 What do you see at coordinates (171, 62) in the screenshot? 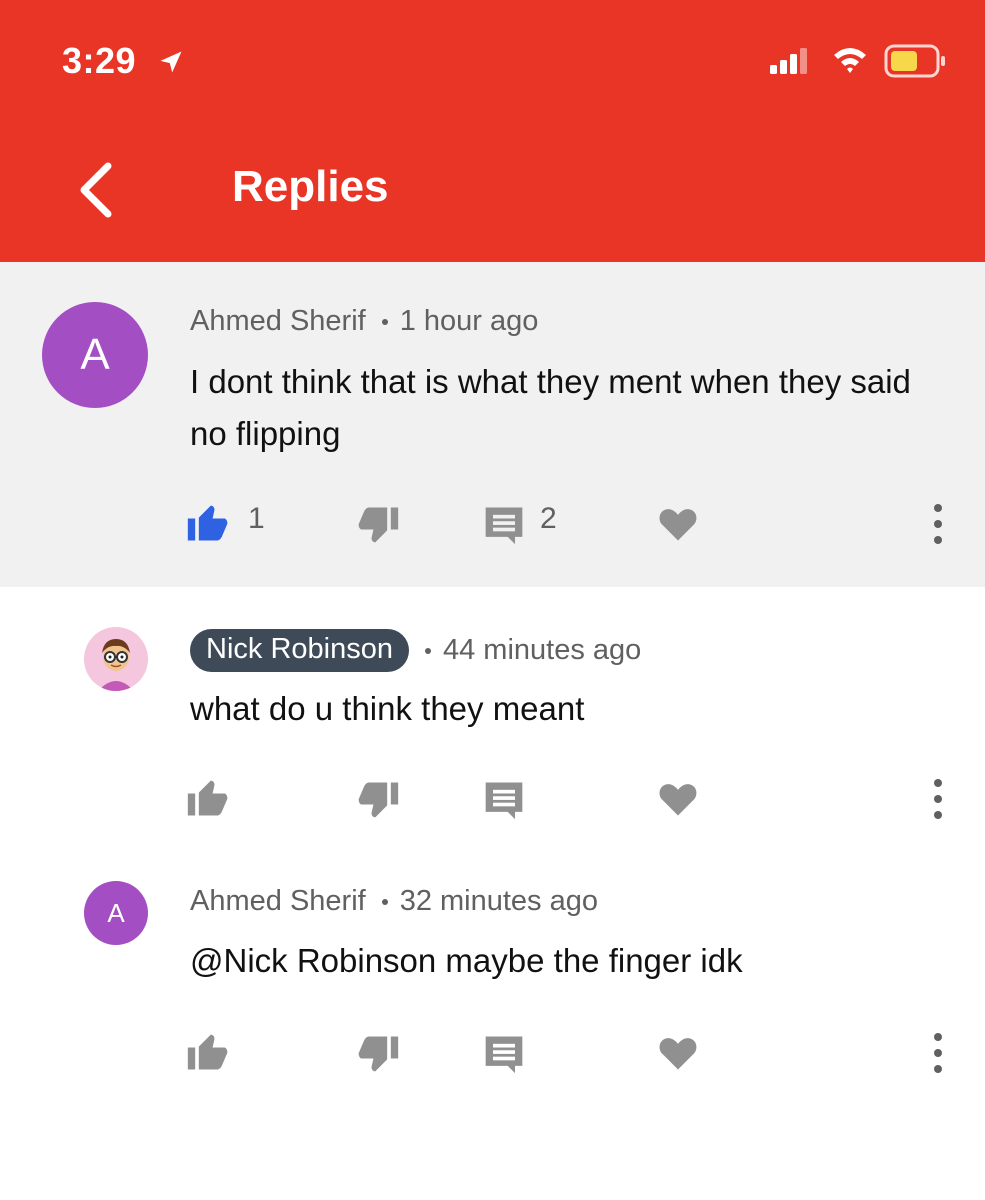
I see `location-arrow-icon` at bounding box center [171, 62].